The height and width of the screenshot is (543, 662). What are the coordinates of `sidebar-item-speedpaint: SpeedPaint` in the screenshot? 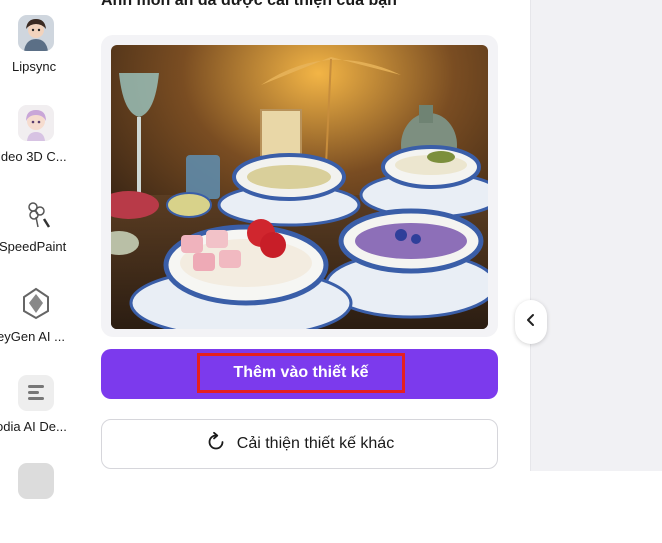 It's located at (44, 235).